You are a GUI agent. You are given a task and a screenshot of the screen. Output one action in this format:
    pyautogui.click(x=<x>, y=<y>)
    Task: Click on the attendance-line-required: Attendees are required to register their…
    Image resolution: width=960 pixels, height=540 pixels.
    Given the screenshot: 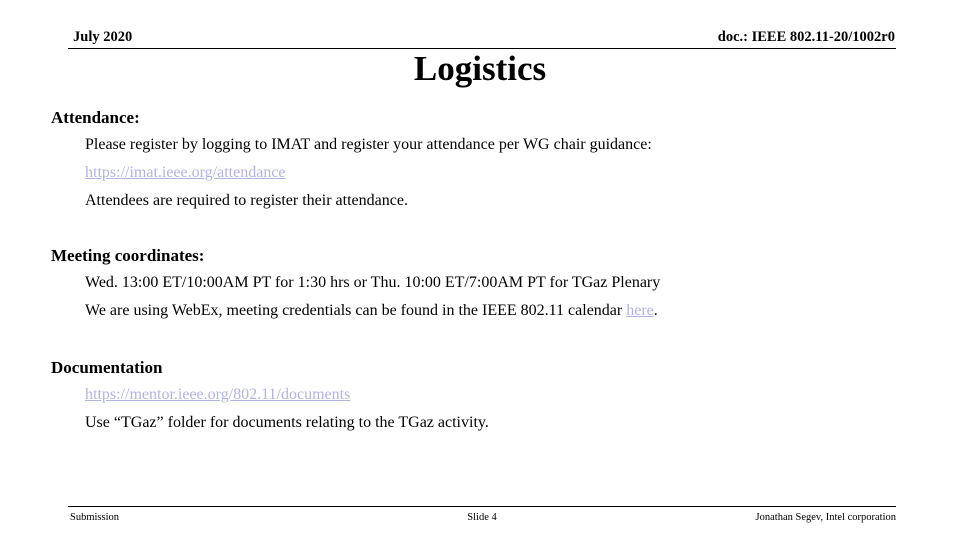 What is the action you would take?
    pyautogui.click(x=246, y=200)
    